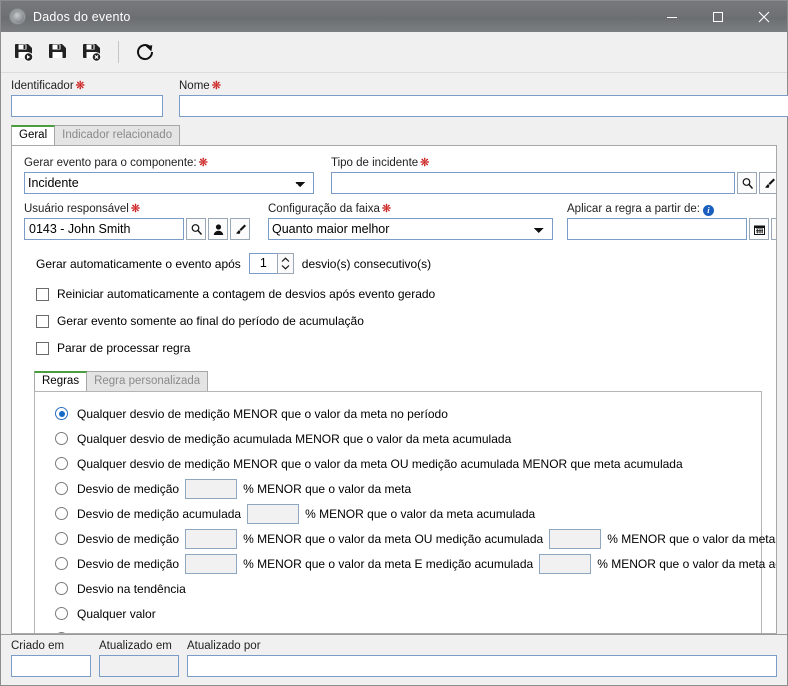 Image resolution: width=788 pixels, height=686 pixels. Describe the element at coordinates (17, 16) in the screenshot. I see `globe-icon` at that location.